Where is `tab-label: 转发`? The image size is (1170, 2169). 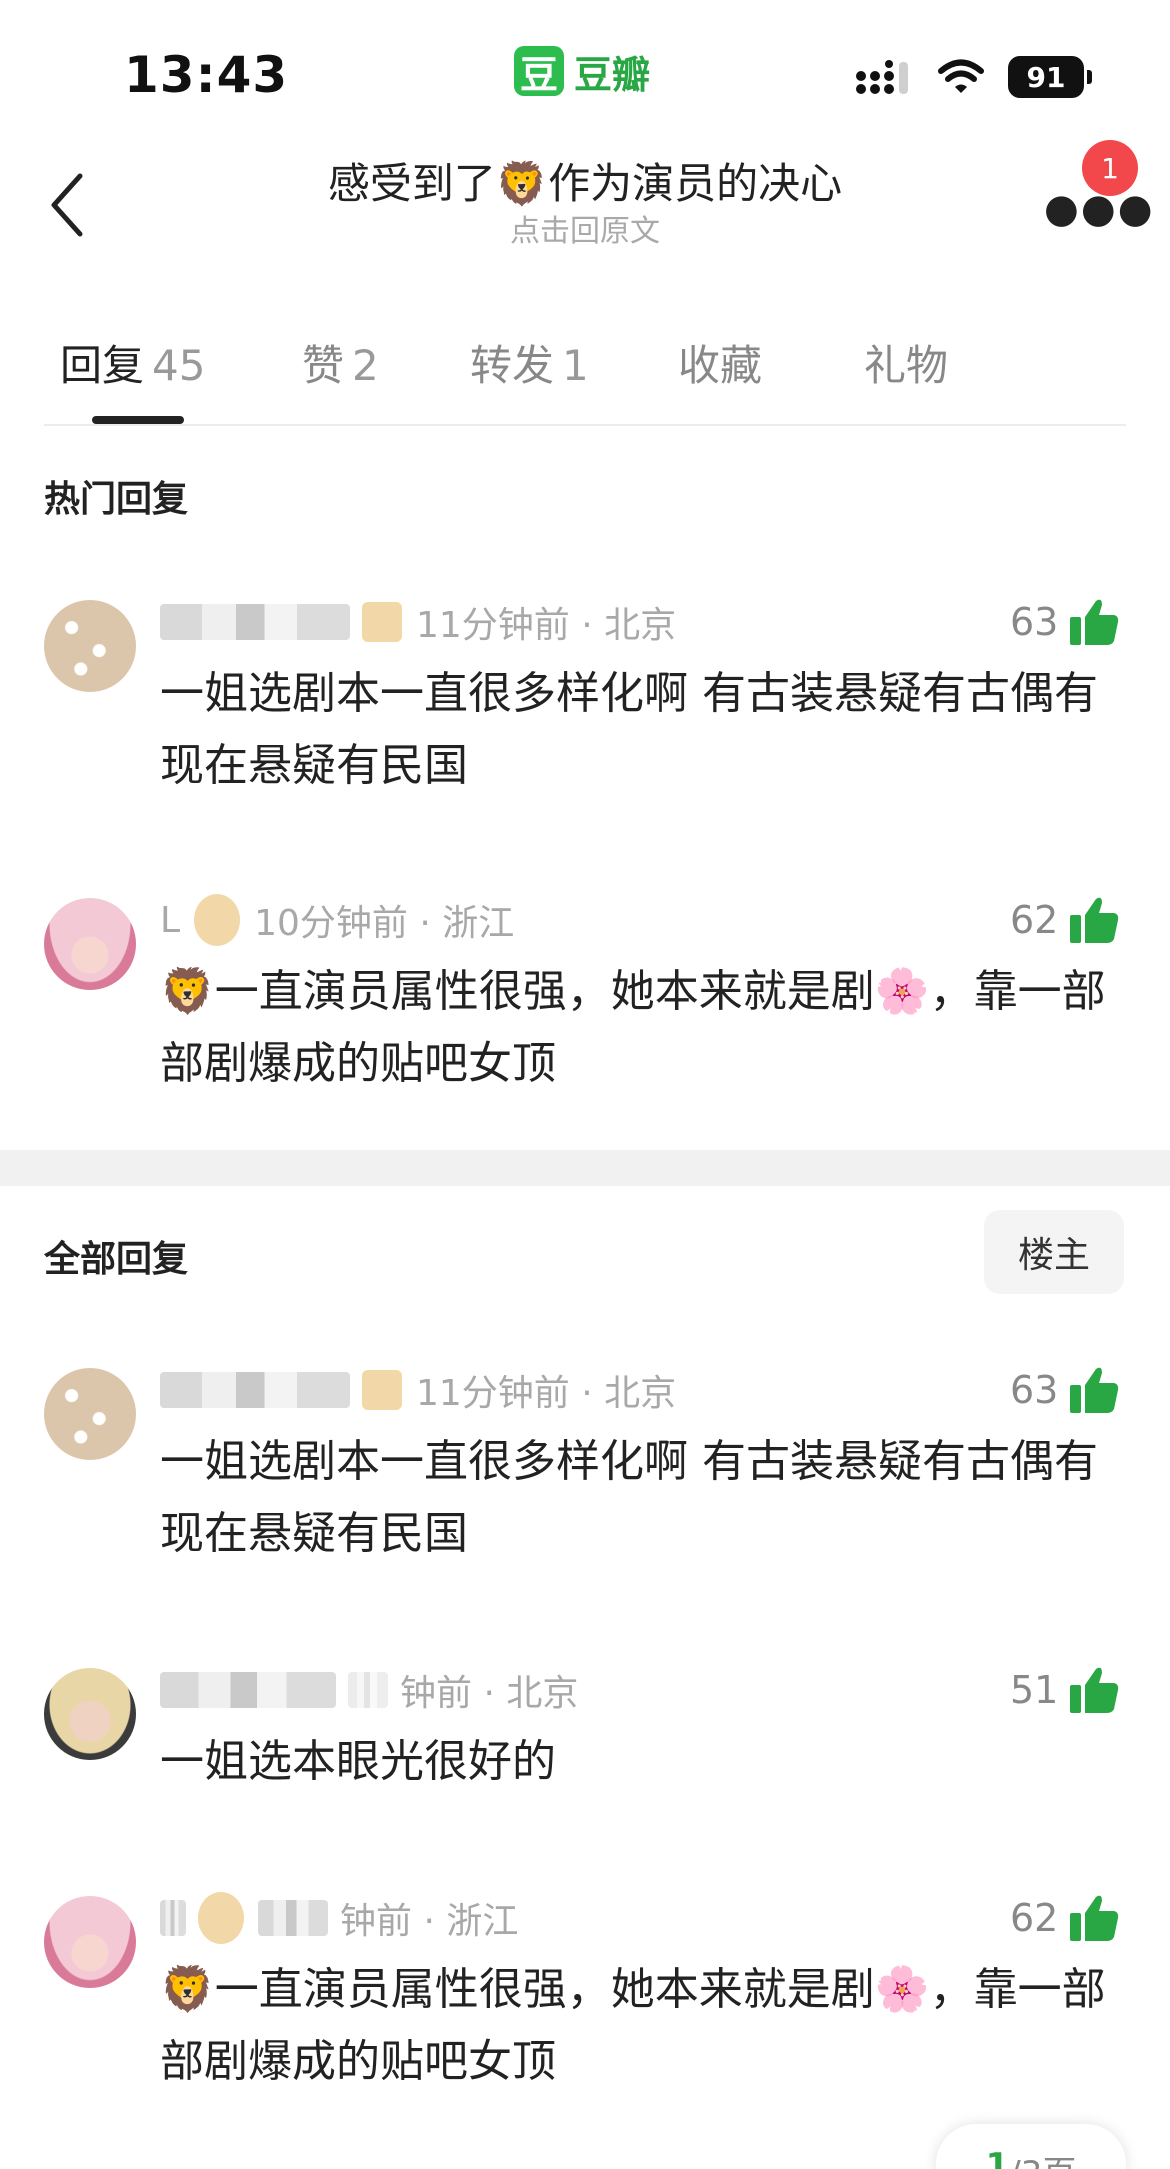
tab-label: 转发 is located at coordinates (512, 365).